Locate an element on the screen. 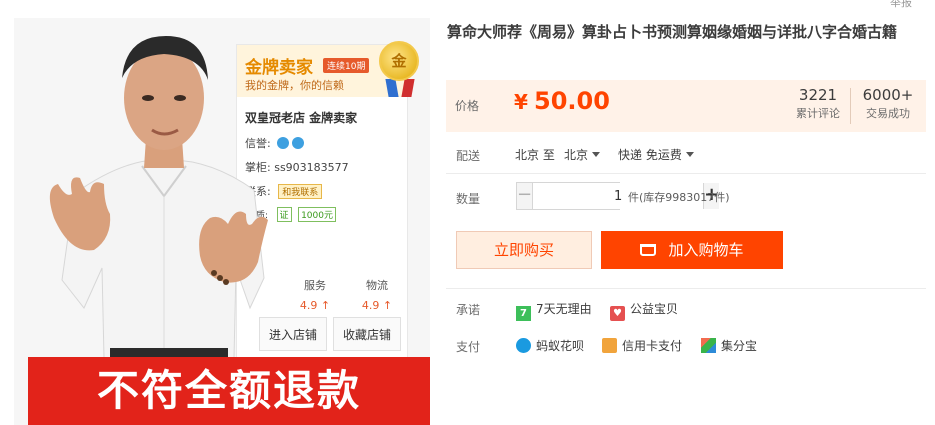 The image size is (935, 425). charity-item: ♥ 公益宝贝 is located at coordinates (644, 310).